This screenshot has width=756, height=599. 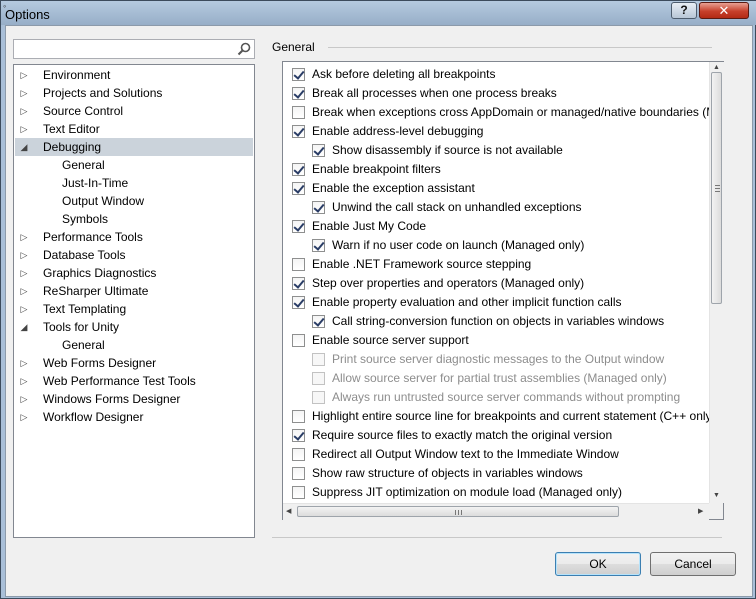 What do you see at coordinates (134, 291) in the screenshot?
I see `tree-item: ▷ ReSharper Ultimate` at bounding box center [134, 291].